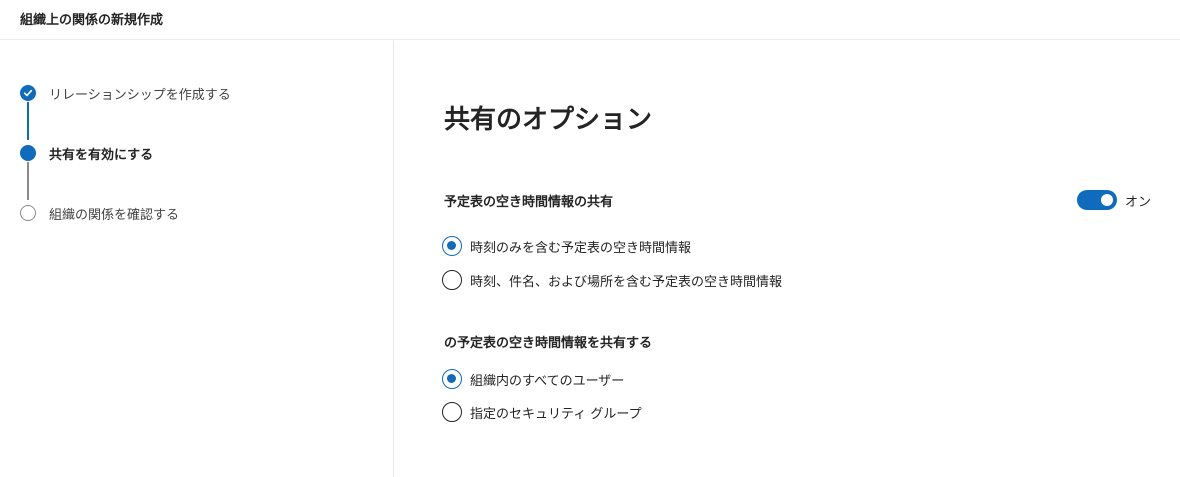 Image resolution: width=1180 pixels, height=477 pixels. What do you see at coordinates (548, 343) in the screenshot?
I see `share-with-heading: の予定表の空き時間情報を共有する` at bounding box center [548, 343].